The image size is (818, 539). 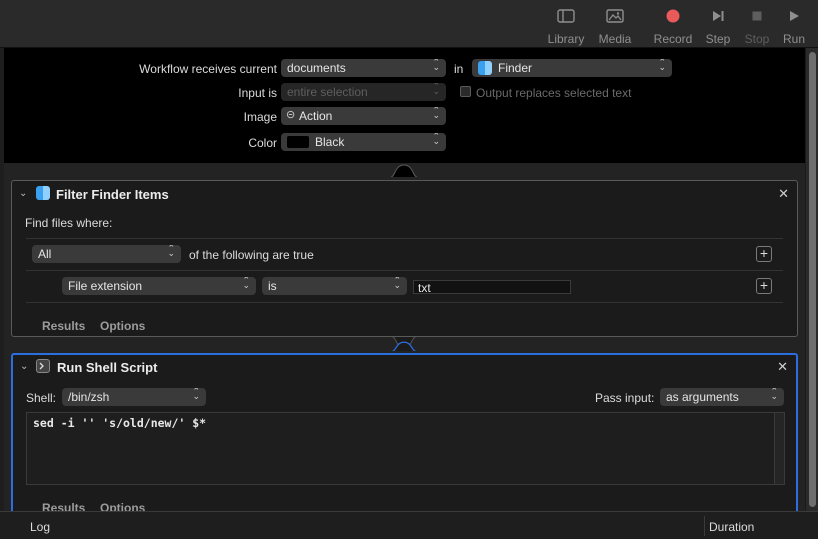 I want to click on match-suffix-label: of the following are true, so click(x=251, y=255).